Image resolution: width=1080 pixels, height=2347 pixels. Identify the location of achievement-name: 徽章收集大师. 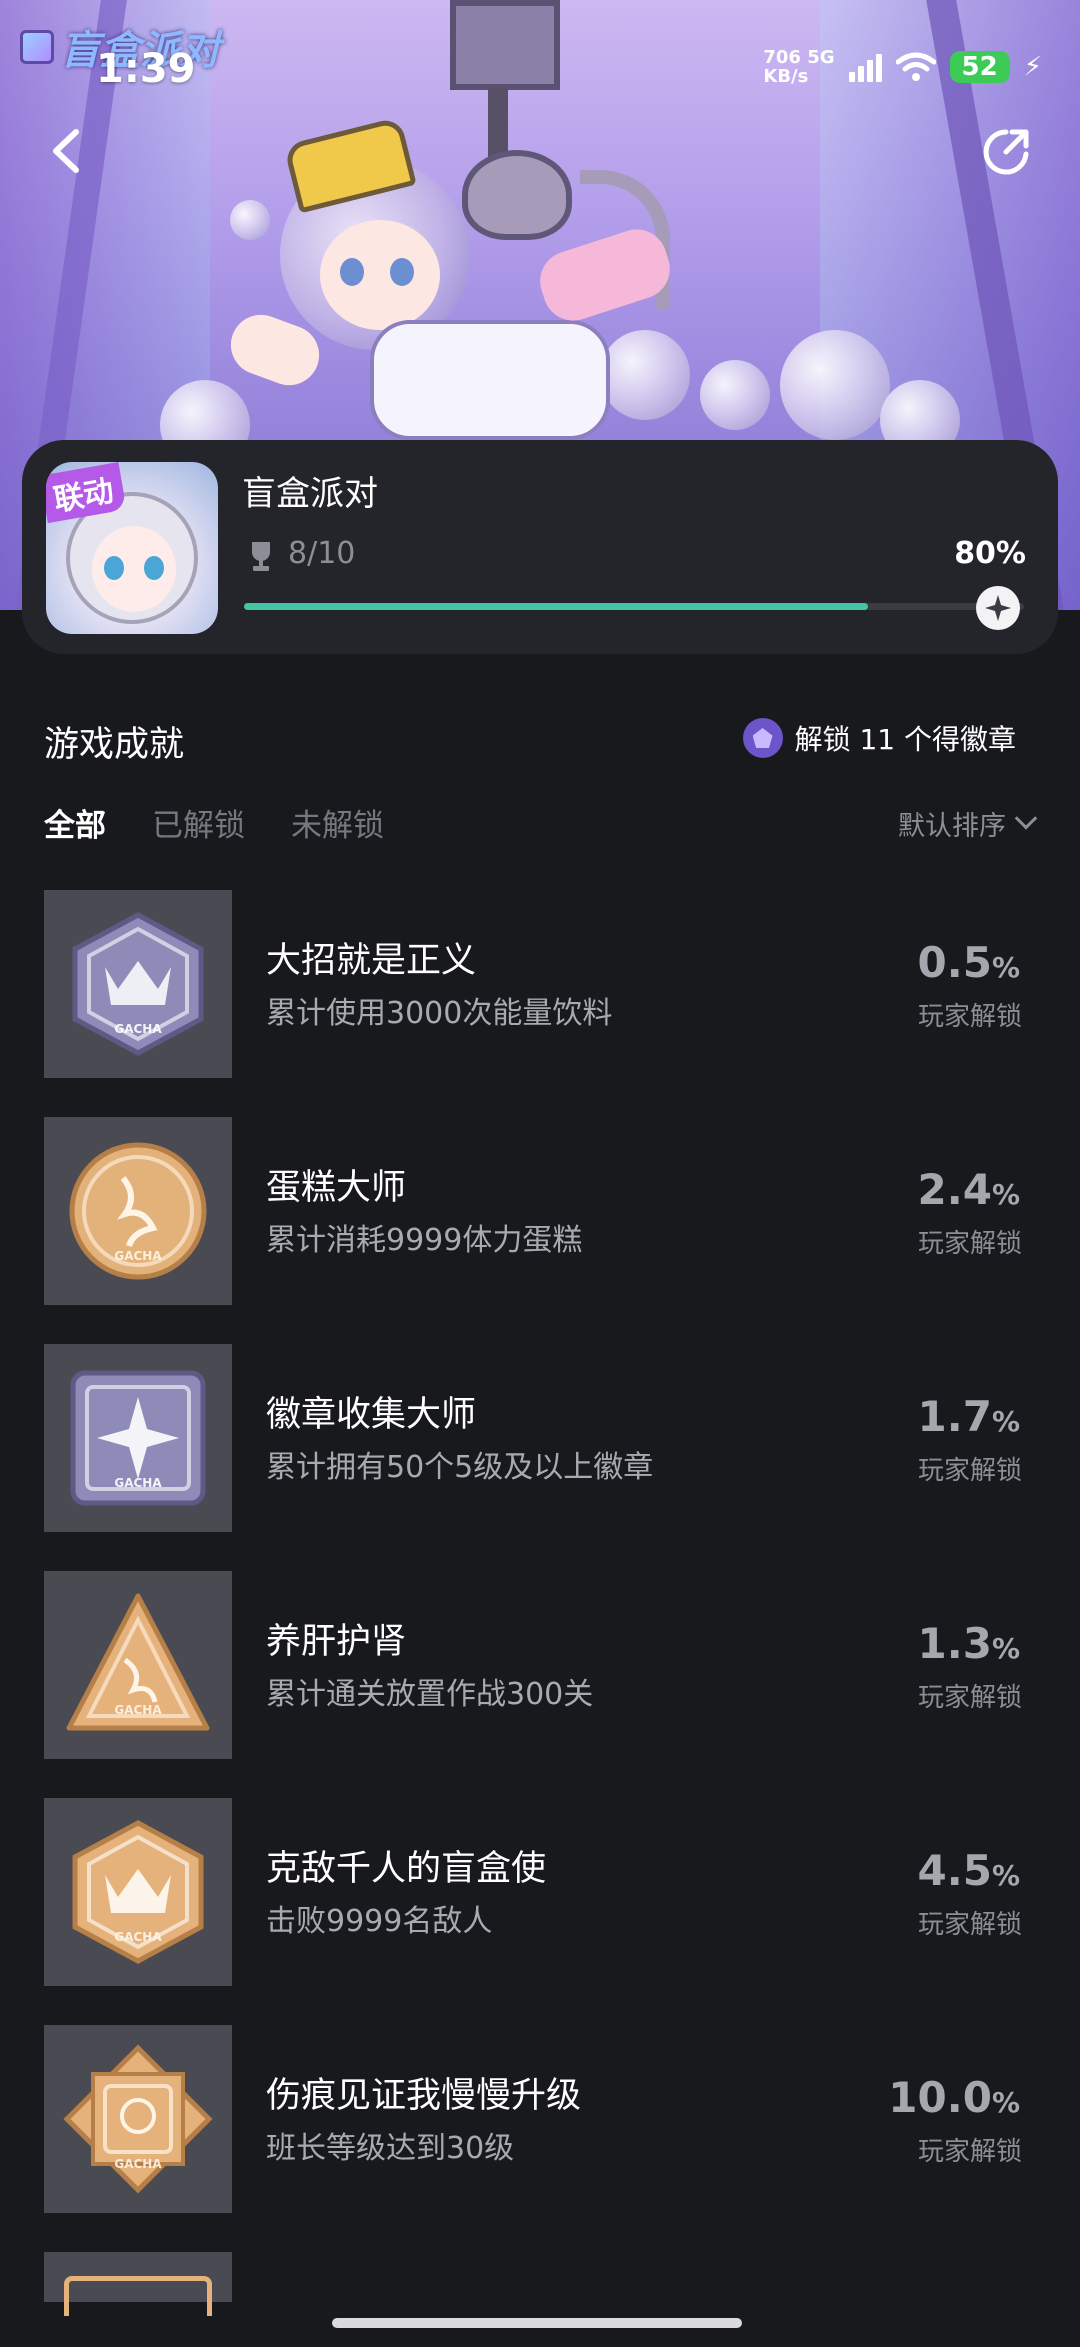
(371, 1415).